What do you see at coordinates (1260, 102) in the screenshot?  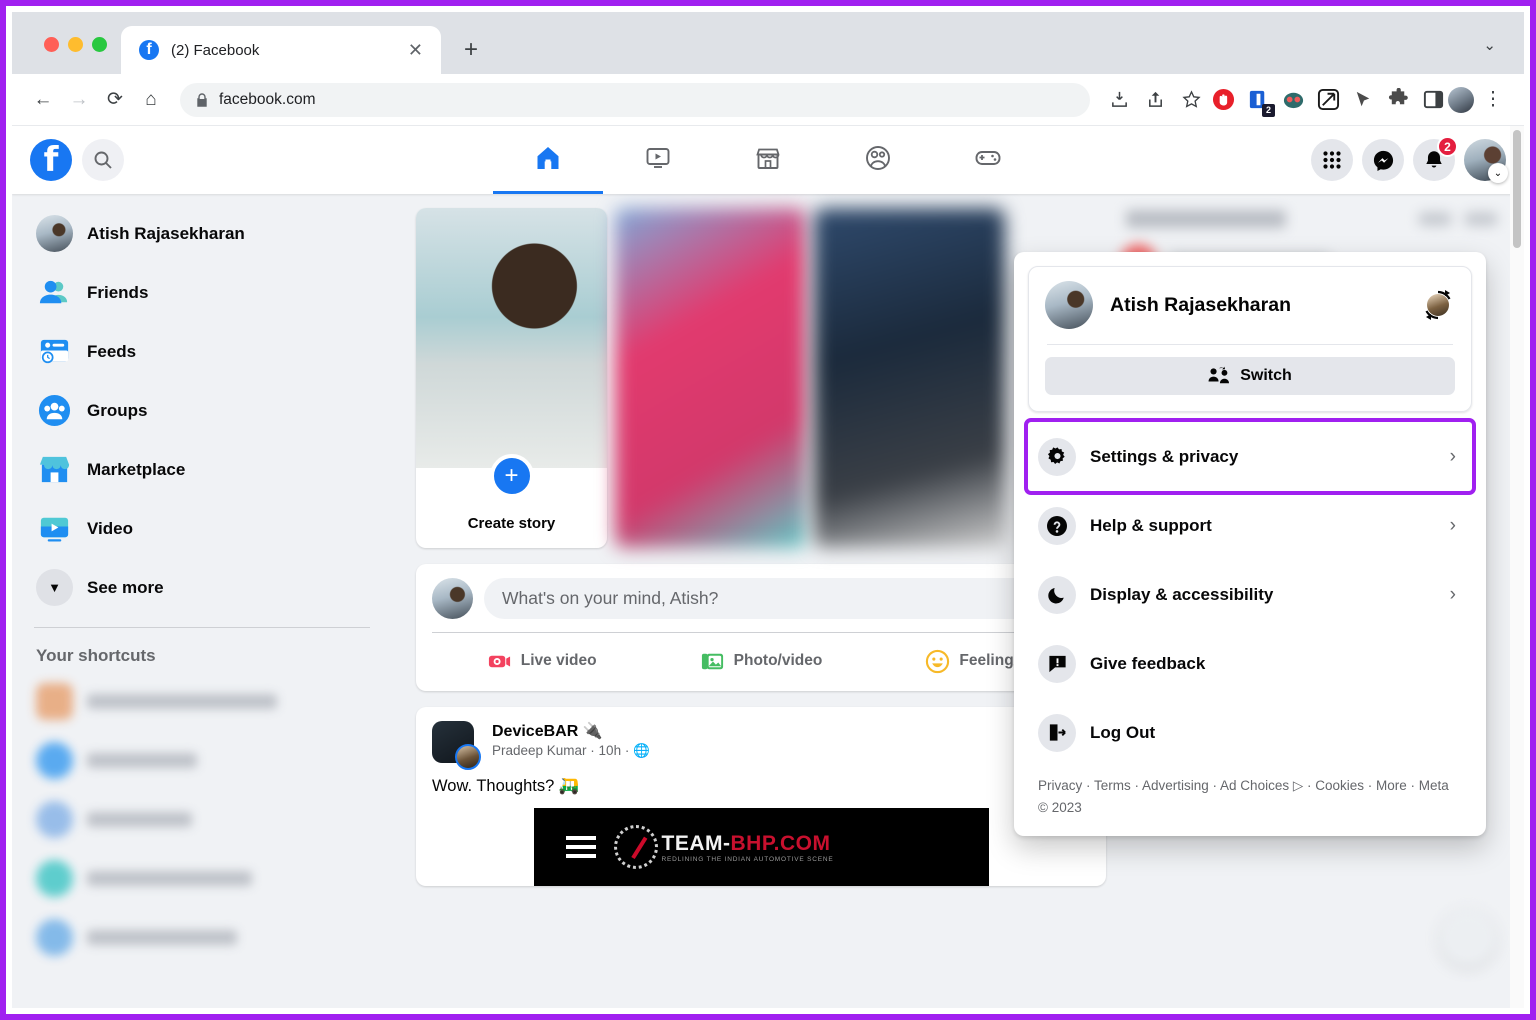 I see `tab-manager-extension-icon: 2` at bounding box center [1260, 102].